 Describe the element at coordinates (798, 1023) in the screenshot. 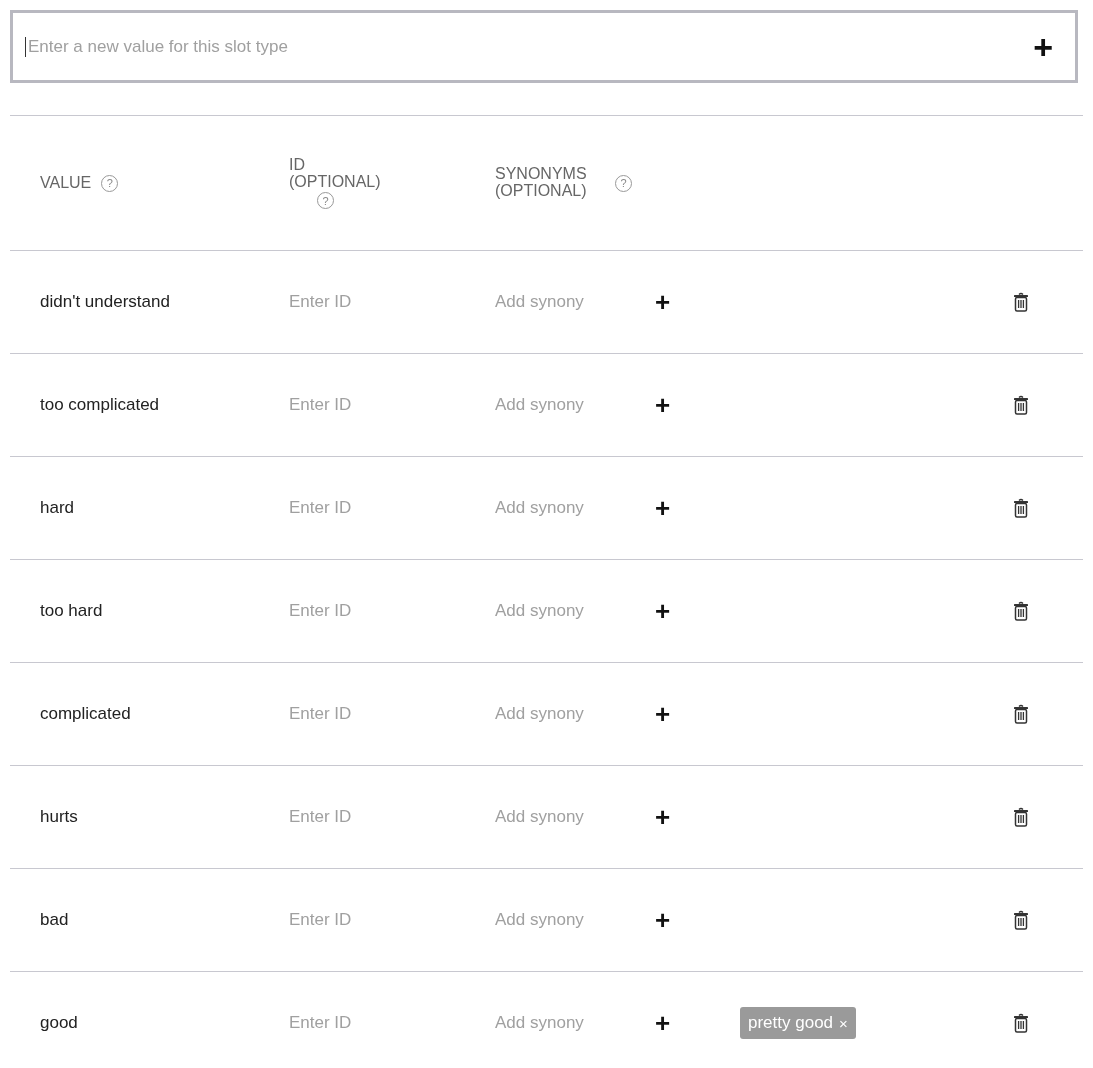

I see `synonym-tag: pretty good ×` at that location.